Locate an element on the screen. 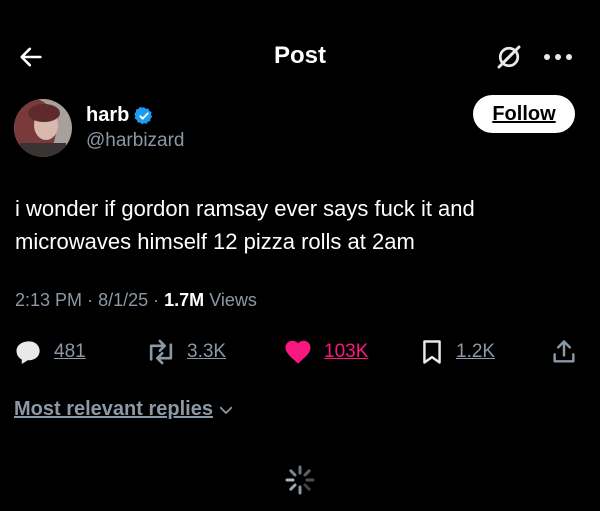 The width and height of the screenshot is (600, 511). share-button is located at coordinates (564, 352).